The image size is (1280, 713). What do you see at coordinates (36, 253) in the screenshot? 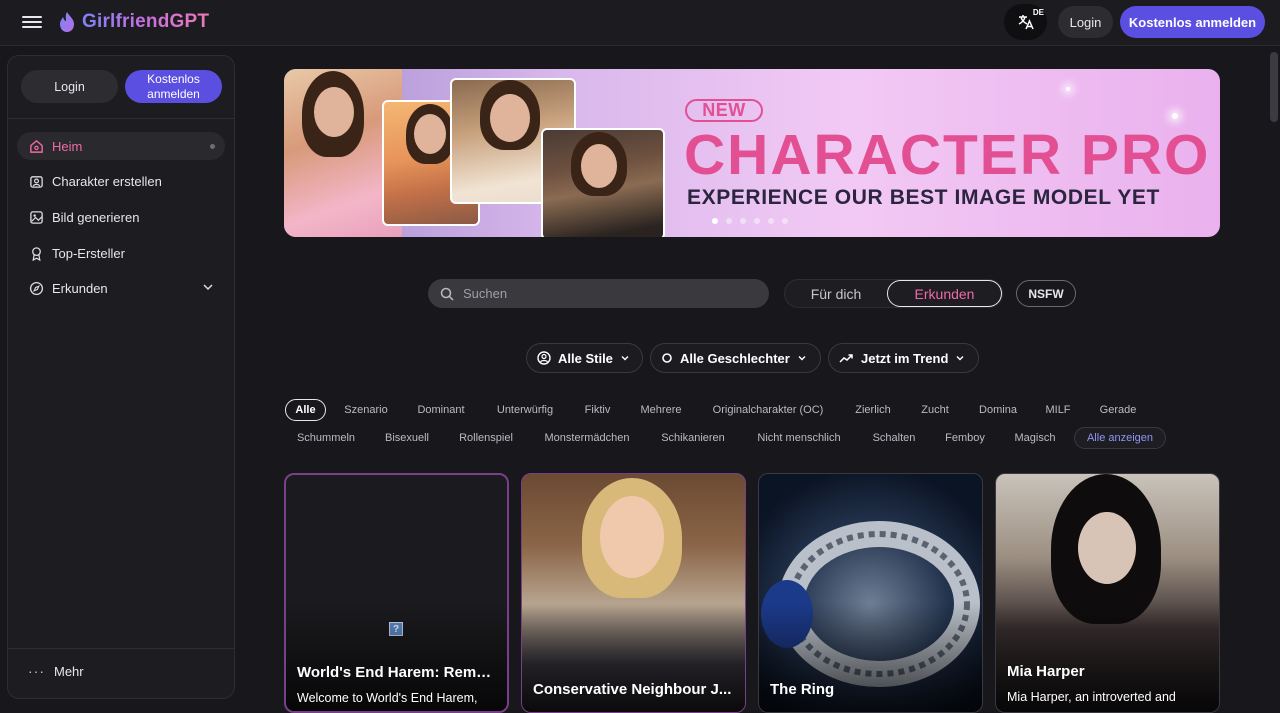
I see `award-icon` at bounding box center [36, 253].